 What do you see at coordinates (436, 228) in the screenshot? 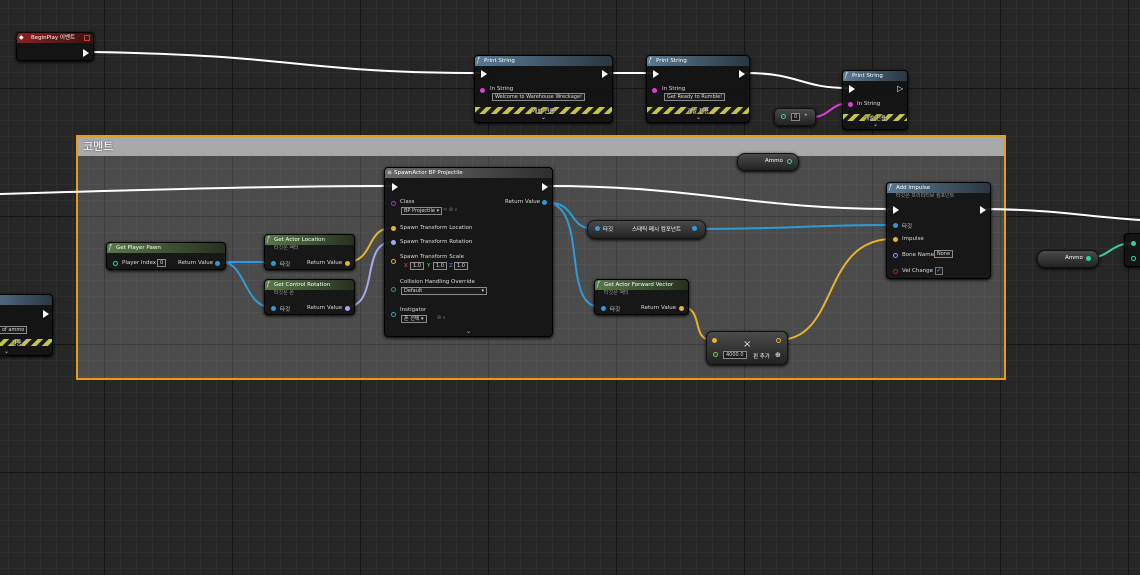
I see `spawn-location-label: Spawn Transform Location` at bounding box center [436, 228].